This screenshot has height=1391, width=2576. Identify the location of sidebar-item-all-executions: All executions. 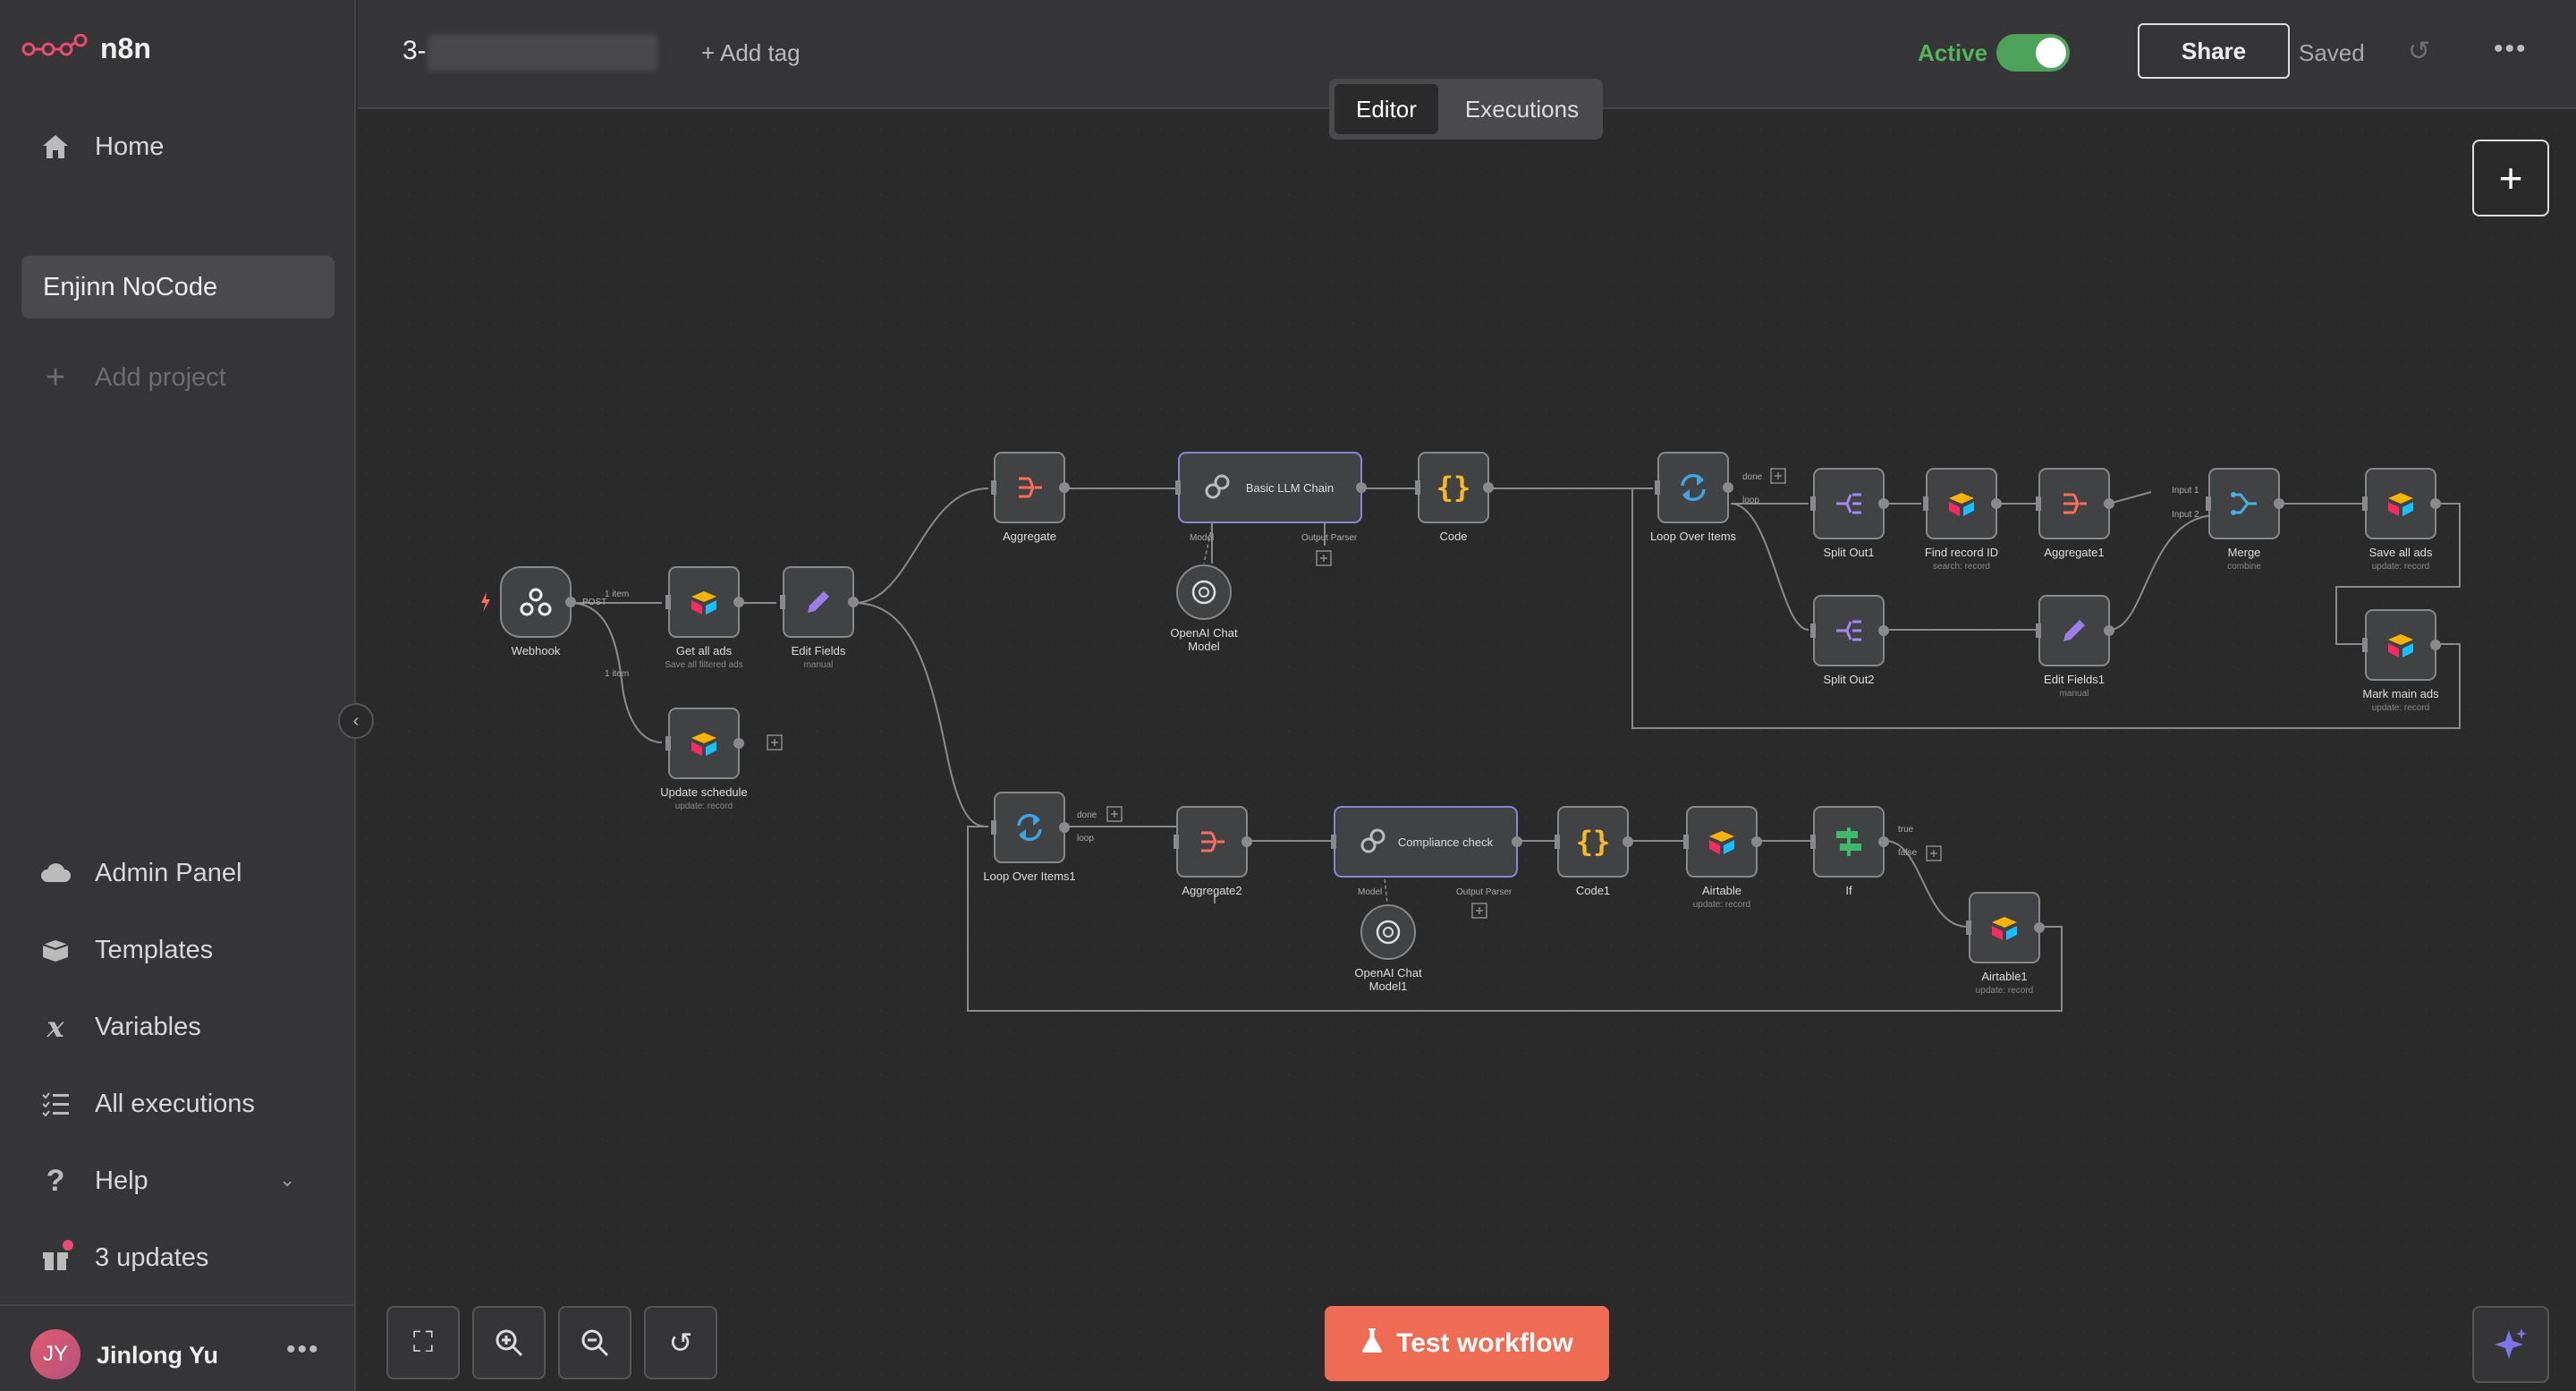
(147, 1104).